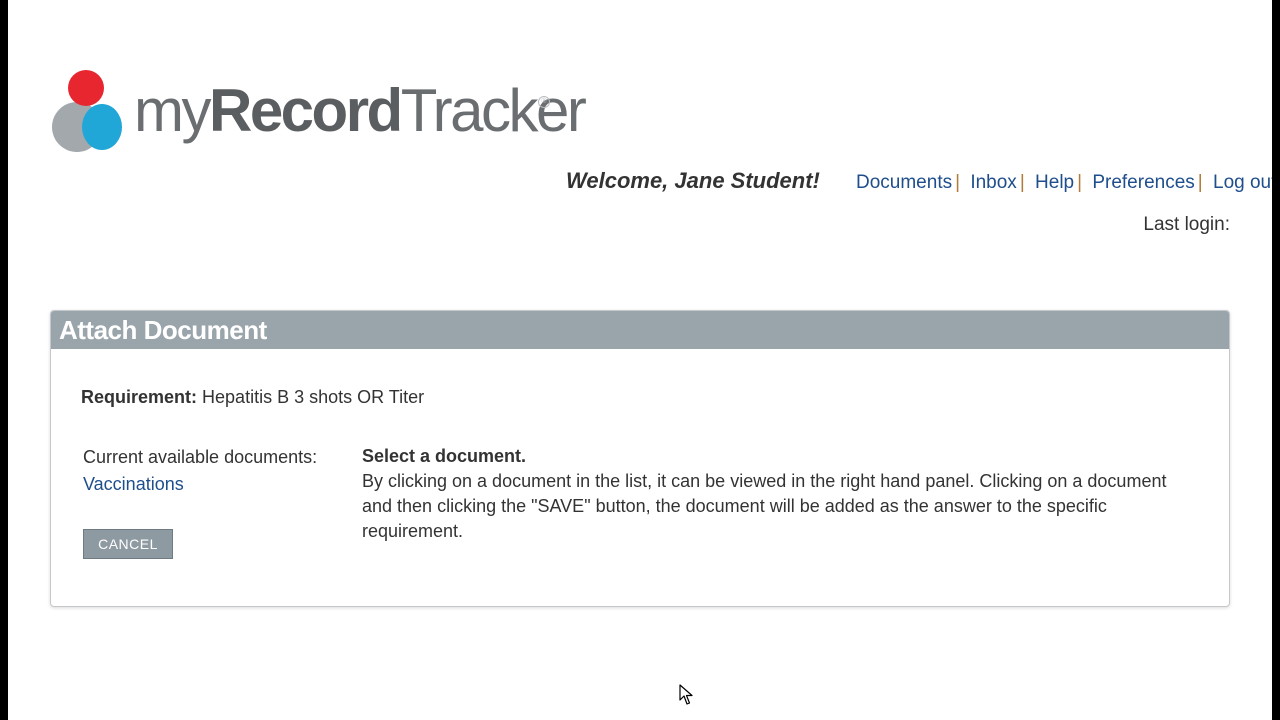 The width and height of the screenshot is (1280, 720). Describe the element at coordinates (1054, 182) in the screenshot. I see `nav-help-link: Help` at that location.